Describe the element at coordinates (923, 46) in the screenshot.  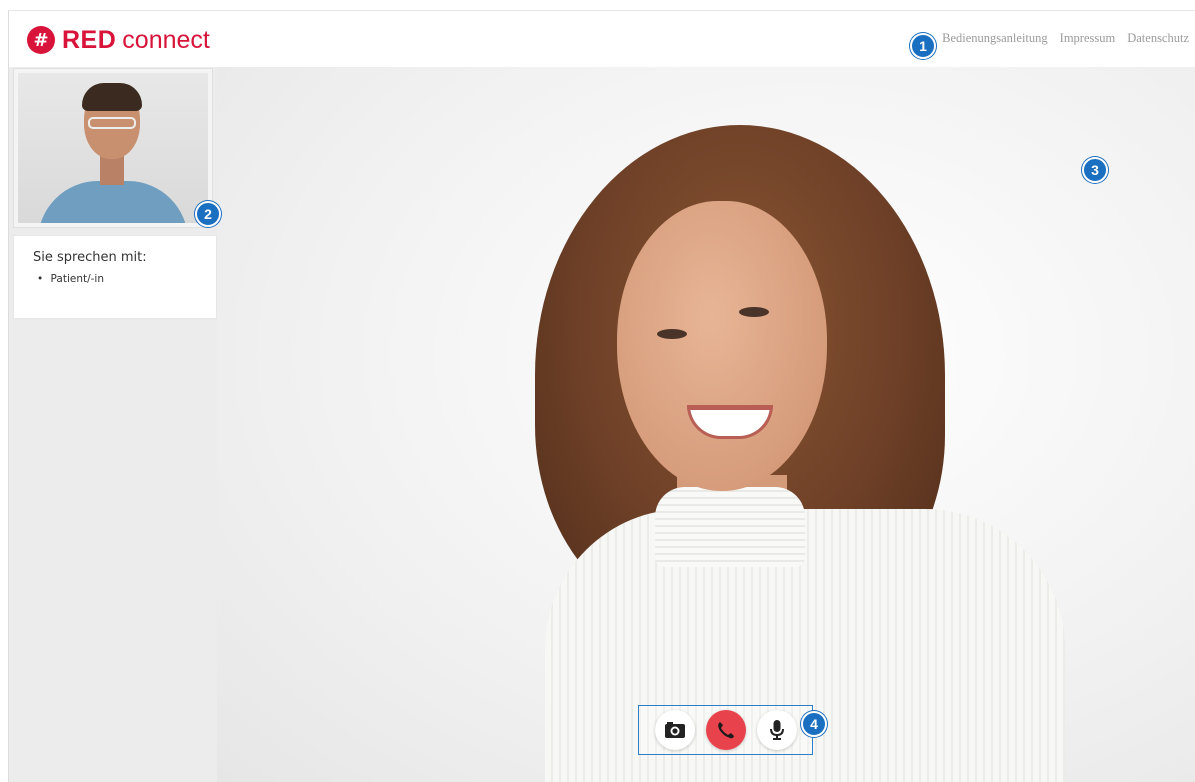
I see `callout-badge-1: 1` at that location.